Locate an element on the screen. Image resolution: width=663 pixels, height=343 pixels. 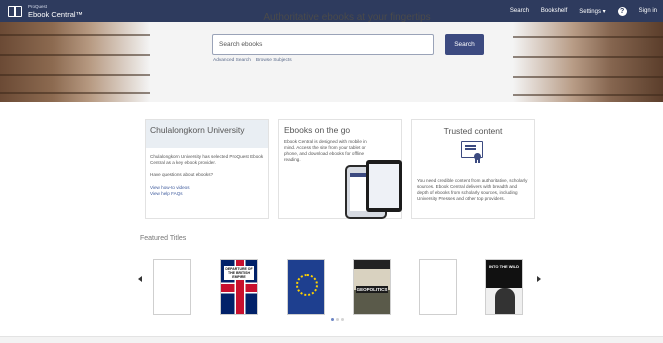
search-button: Search is located at coordinates (464, 44).